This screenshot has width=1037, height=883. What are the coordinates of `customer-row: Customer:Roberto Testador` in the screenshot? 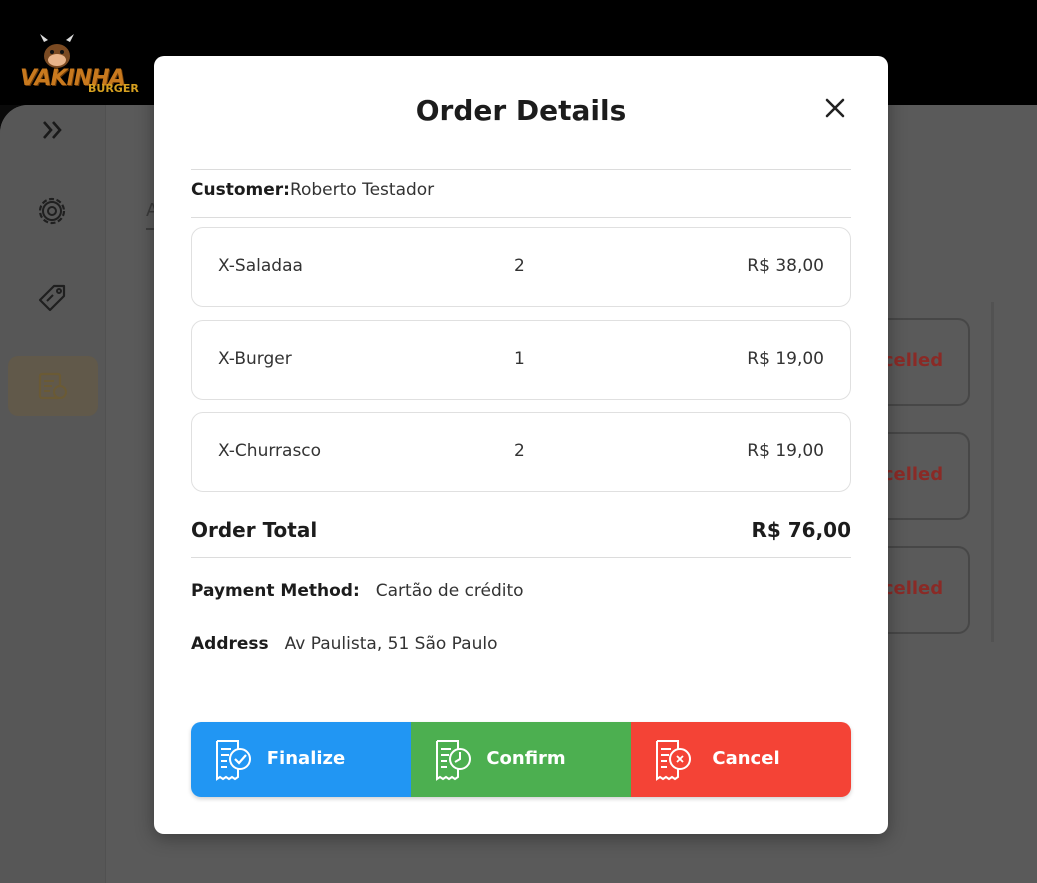 It's located at (312, 190).